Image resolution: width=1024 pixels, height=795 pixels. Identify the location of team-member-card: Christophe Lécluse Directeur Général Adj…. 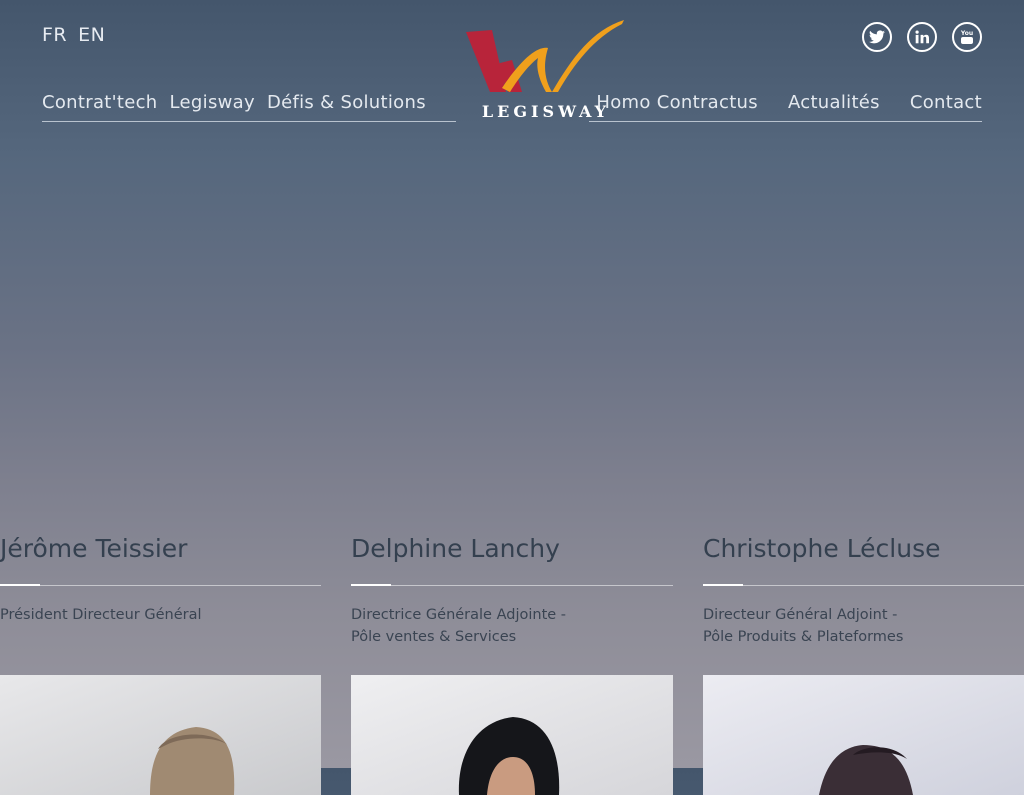
(863, 664).